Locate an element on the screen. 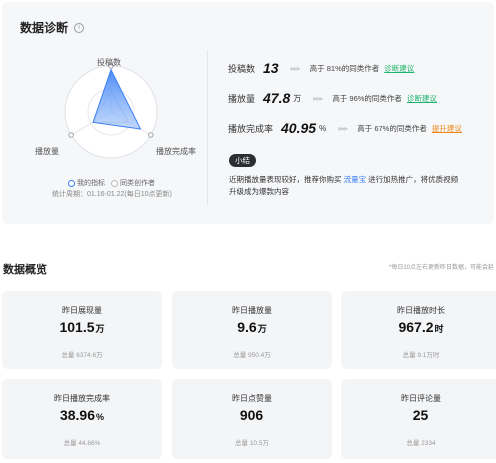 This screenshot has width=496, height=463. metric-row-plays: 播放量 47.8 万 ▸▸▸ 高于 96%的同类作者 诊断建议 is located at coordinates (332, 98).